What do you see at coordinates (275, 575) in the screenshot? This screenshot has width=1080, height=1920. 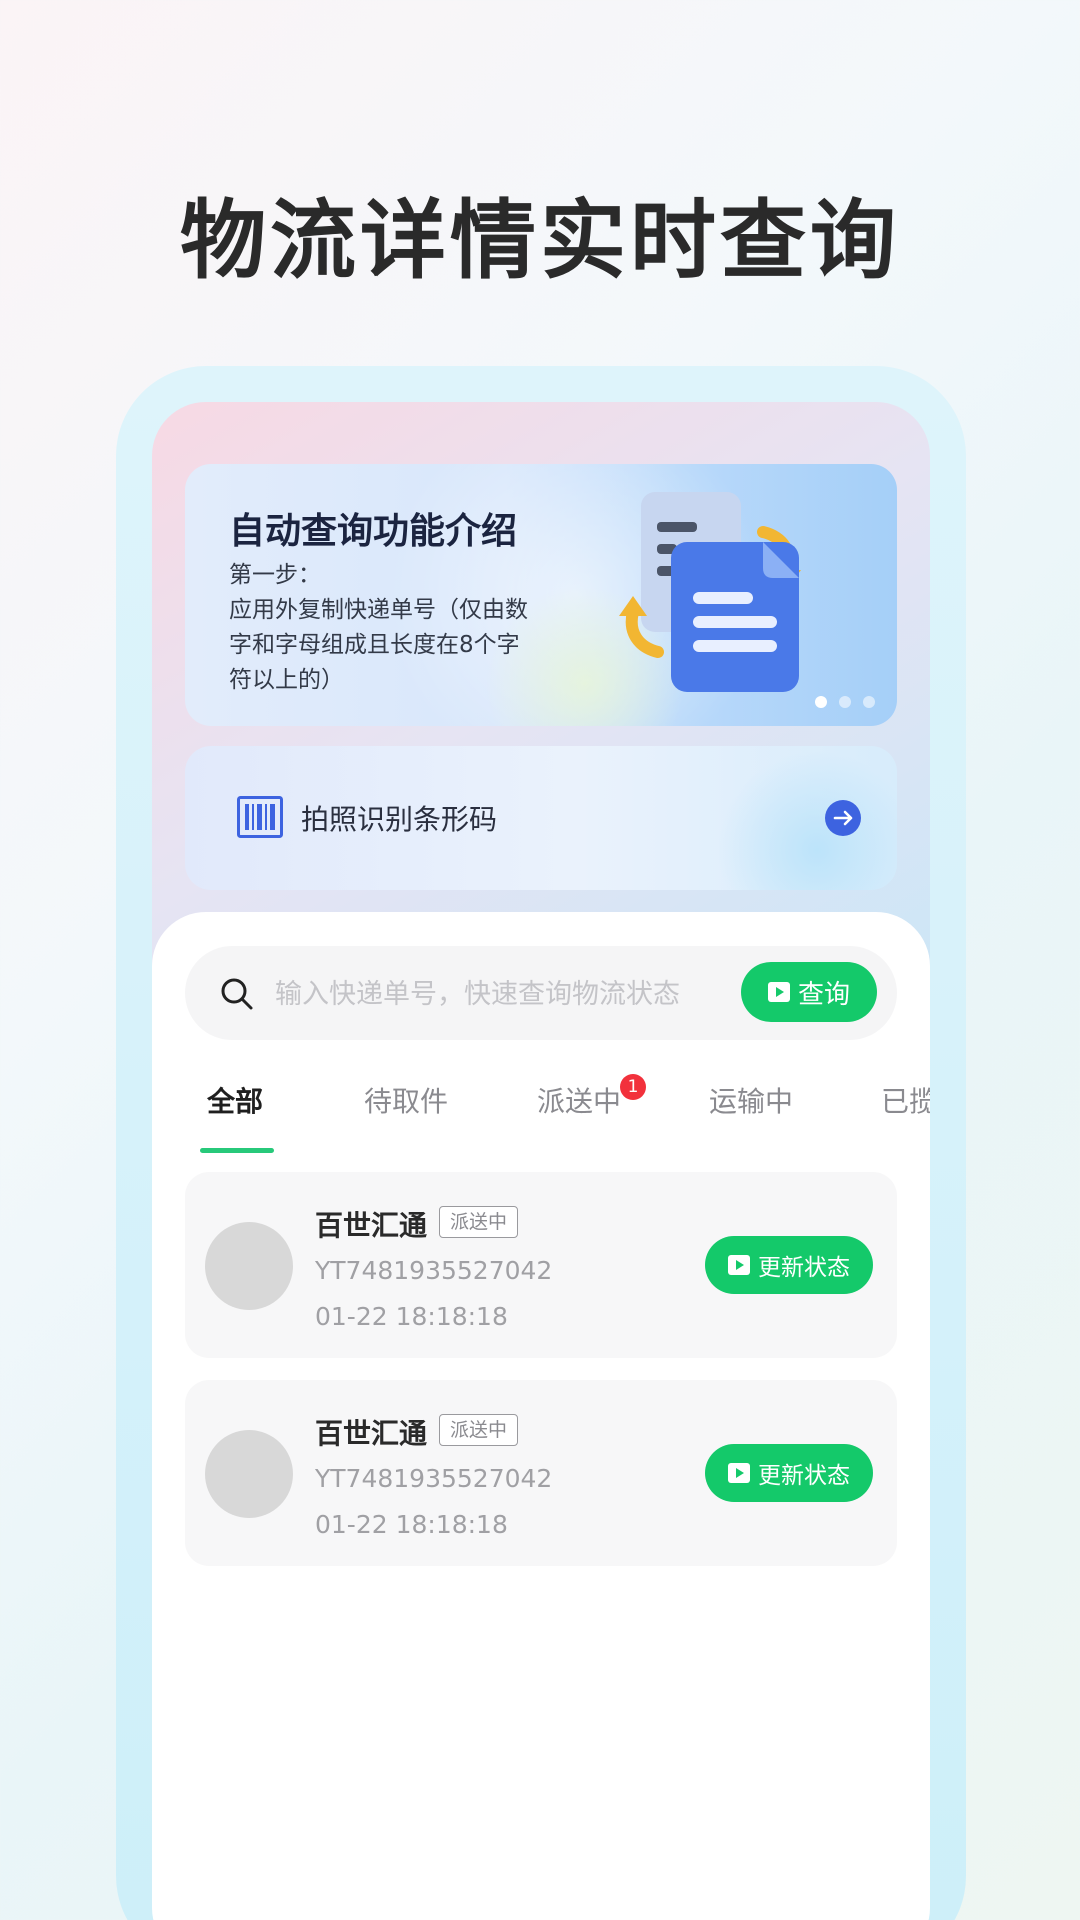 I see `banner-step: 第一步：` at bounding box center [275, 575].